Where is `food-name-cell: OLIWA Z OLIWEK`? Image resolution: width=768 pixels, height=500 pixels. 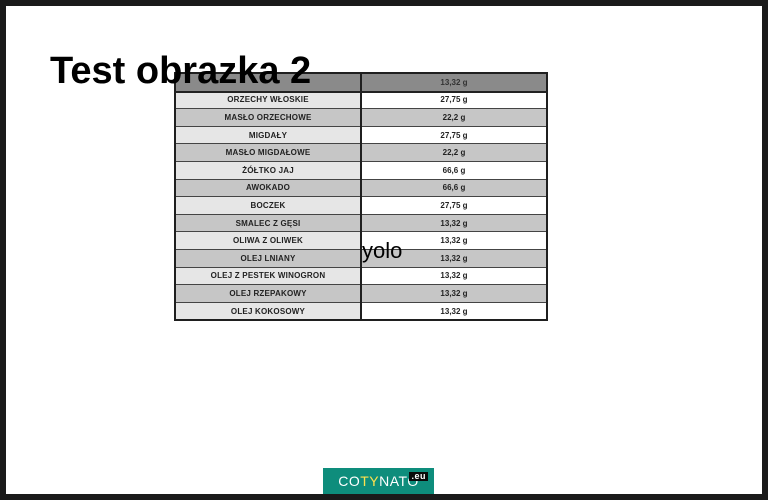 food-name-cell: OLIWA Z OLIWEK is located at coordinates (268, 240).